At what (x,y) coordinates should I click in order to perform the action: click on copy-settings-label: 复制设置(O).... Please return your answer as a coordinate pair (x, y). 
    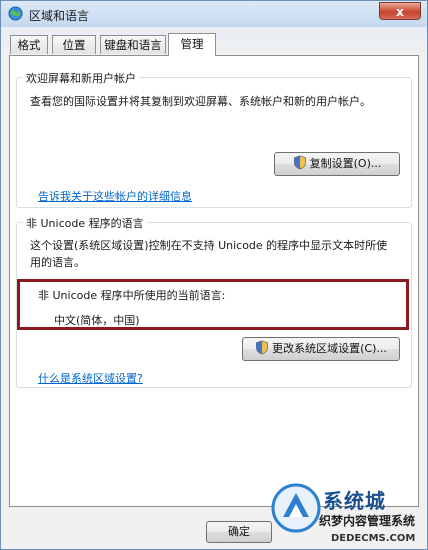
    Looking at the image, I should click on (345, 163).